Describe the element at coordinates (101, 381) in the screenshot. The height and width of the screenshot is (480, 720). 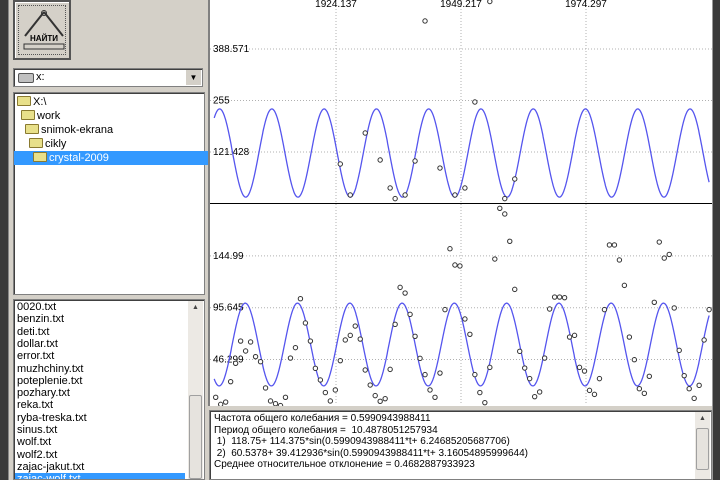
I see `file-item: poteplenie.txt` at that location.